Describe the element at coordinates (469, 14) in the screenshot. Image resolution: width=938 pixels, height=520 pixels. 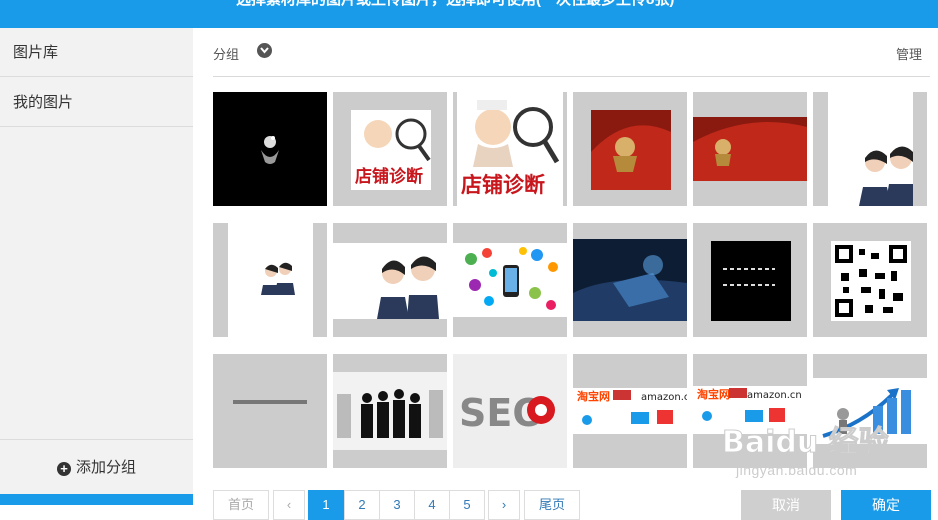
I see `top-banner: 选择素材库的图片或上传图片，选择即可使用(一次性最多上传8张)` at that location.